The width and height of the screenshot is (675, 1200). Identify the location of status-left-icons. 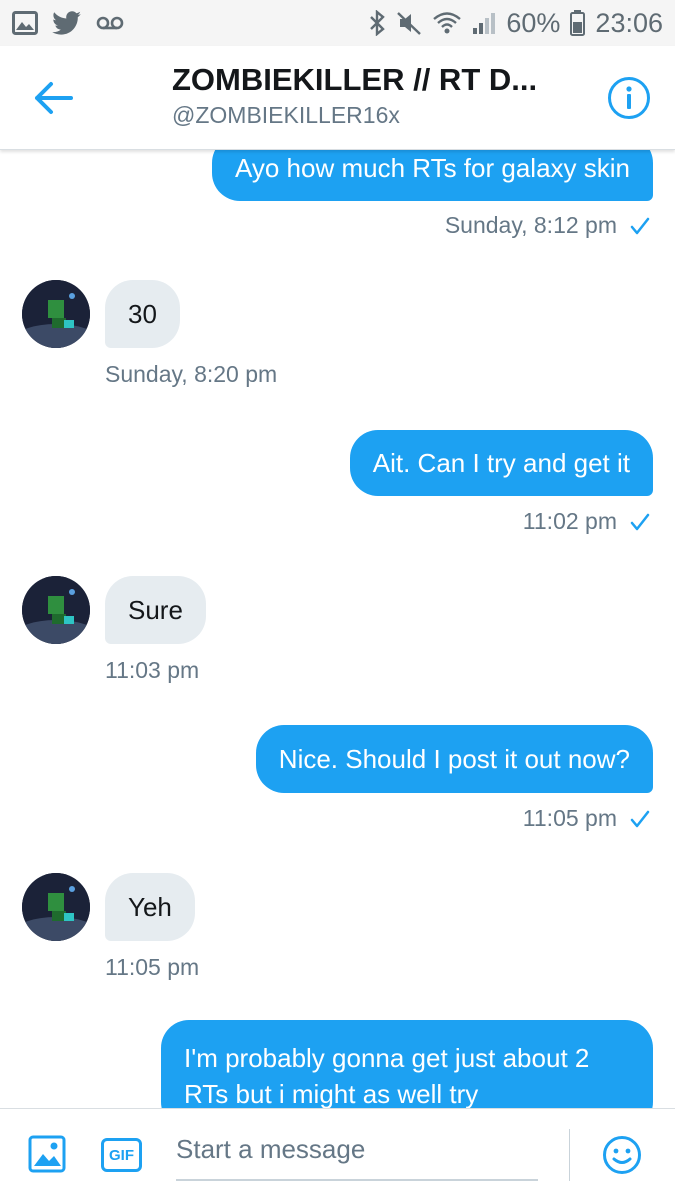
(68, 23).